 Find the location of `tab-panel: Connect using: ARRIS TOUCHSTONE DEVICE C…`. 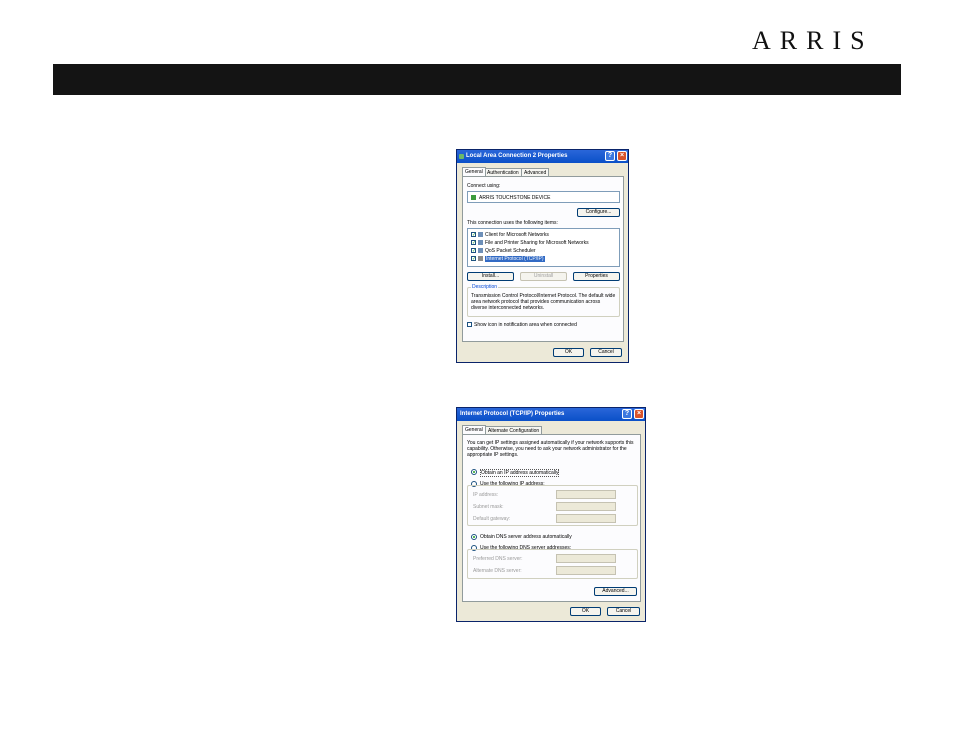

tab-panel: Connect using: ARRIS TOUCHSTONE DEVICE C… is located at coordinates (543, 259).